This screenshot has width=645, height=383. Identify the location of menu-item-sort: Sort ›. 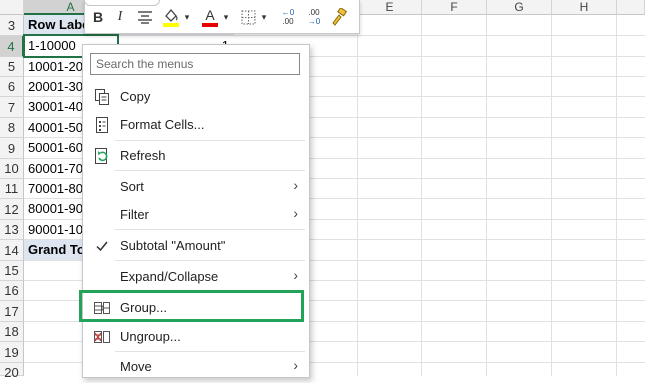
(196, 186).